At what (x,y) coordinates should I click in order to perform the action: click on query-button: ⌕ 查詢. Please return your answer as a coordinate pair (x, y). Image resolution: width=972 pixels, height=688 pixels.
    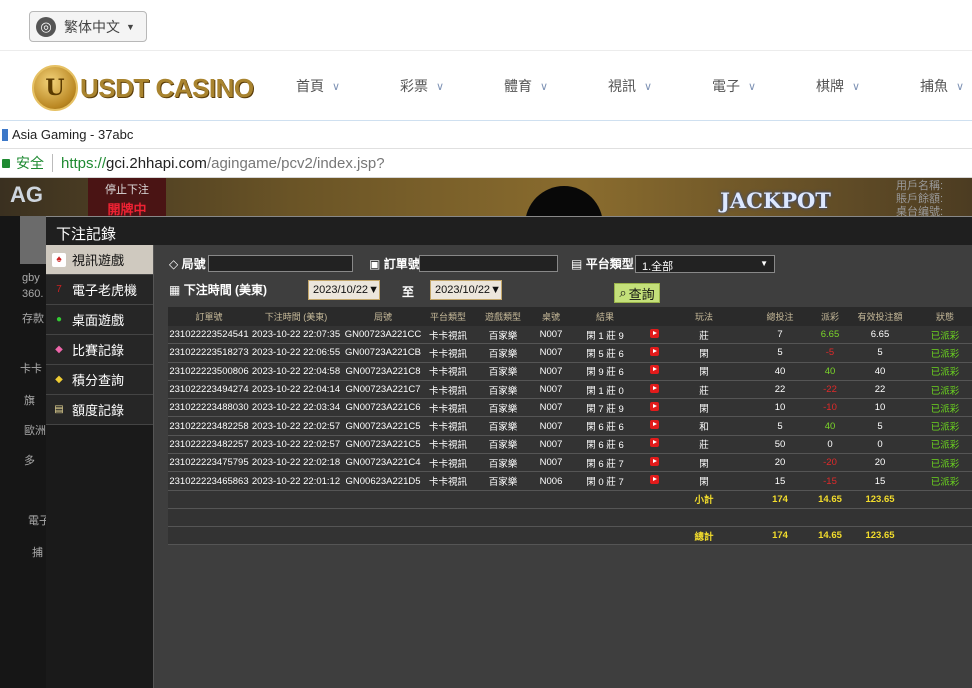
    Looking at the image, I should click on (637, 293).